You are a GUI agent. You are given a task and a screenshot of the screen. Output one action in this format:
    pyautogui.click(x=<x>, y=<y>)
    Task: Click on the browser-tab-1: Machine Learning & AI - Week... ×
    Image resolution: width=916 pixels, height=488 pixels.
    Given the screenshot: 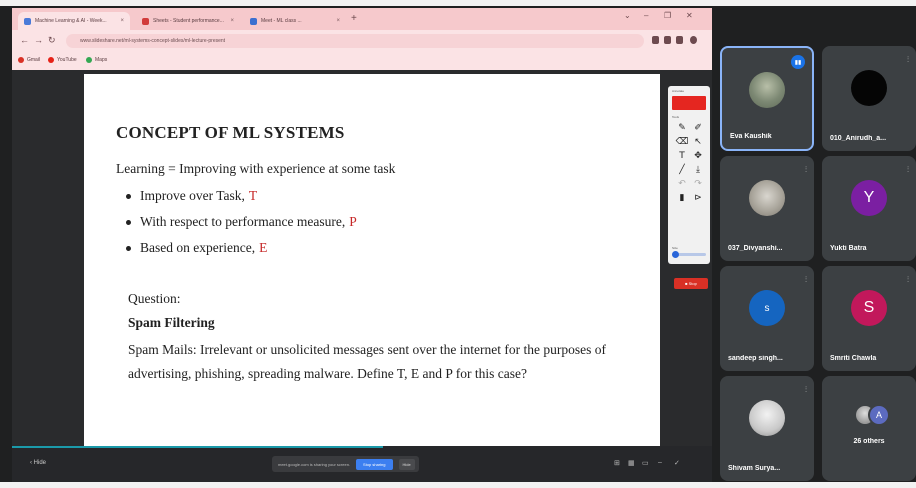 What is the action you would take?
    pyautogui.click(x=74, y=21)
    